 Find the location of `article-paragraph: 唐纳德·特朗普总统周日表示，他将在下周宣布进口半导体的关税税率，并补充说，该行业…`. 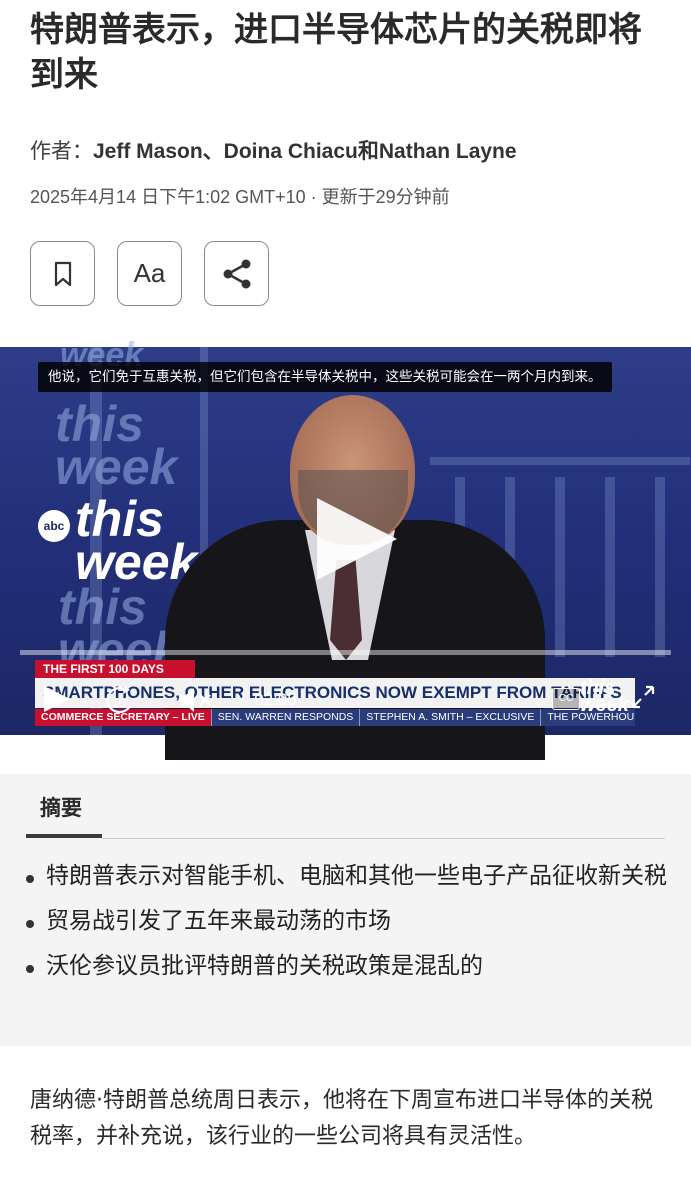

article-paragraph: 唐纳德·特朗普总统周日表示，他将在下周宣布进口半导体的关税税率，并补充说，该行业… is located at coordinates (341, 1118).